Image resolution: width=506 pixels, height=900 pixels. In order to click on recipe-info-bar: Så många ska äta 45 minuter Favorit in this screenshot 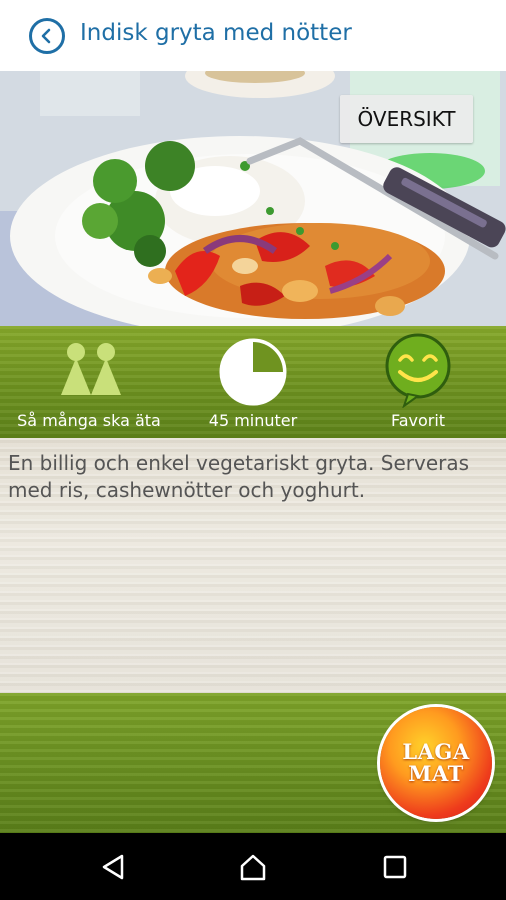, I will do `click(253, 382)`.